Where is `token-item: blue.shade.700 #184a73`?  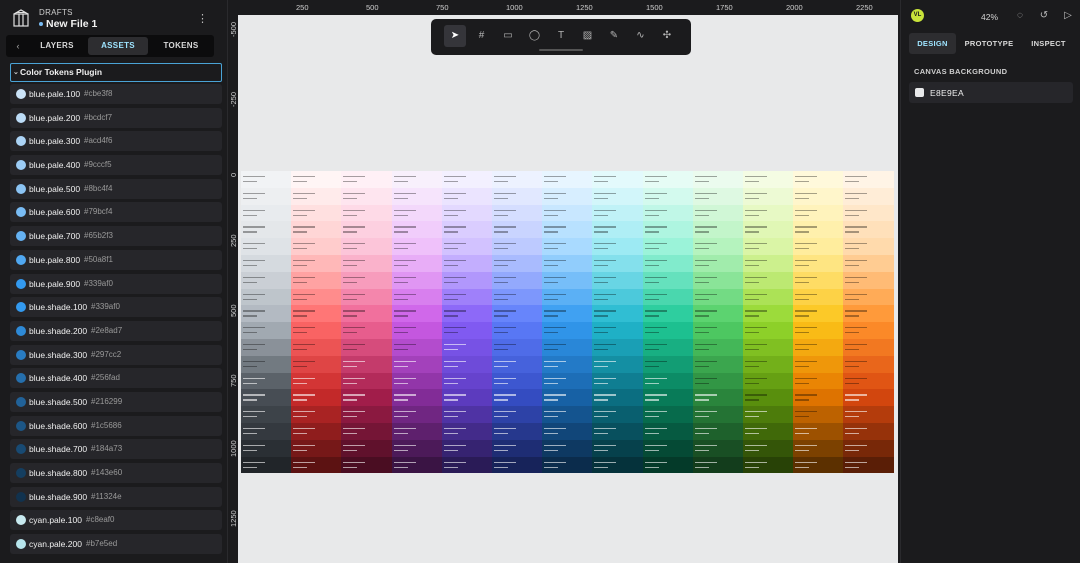
token-item: blue.shade.700 #184a73 is located at coordinates (116, 449).